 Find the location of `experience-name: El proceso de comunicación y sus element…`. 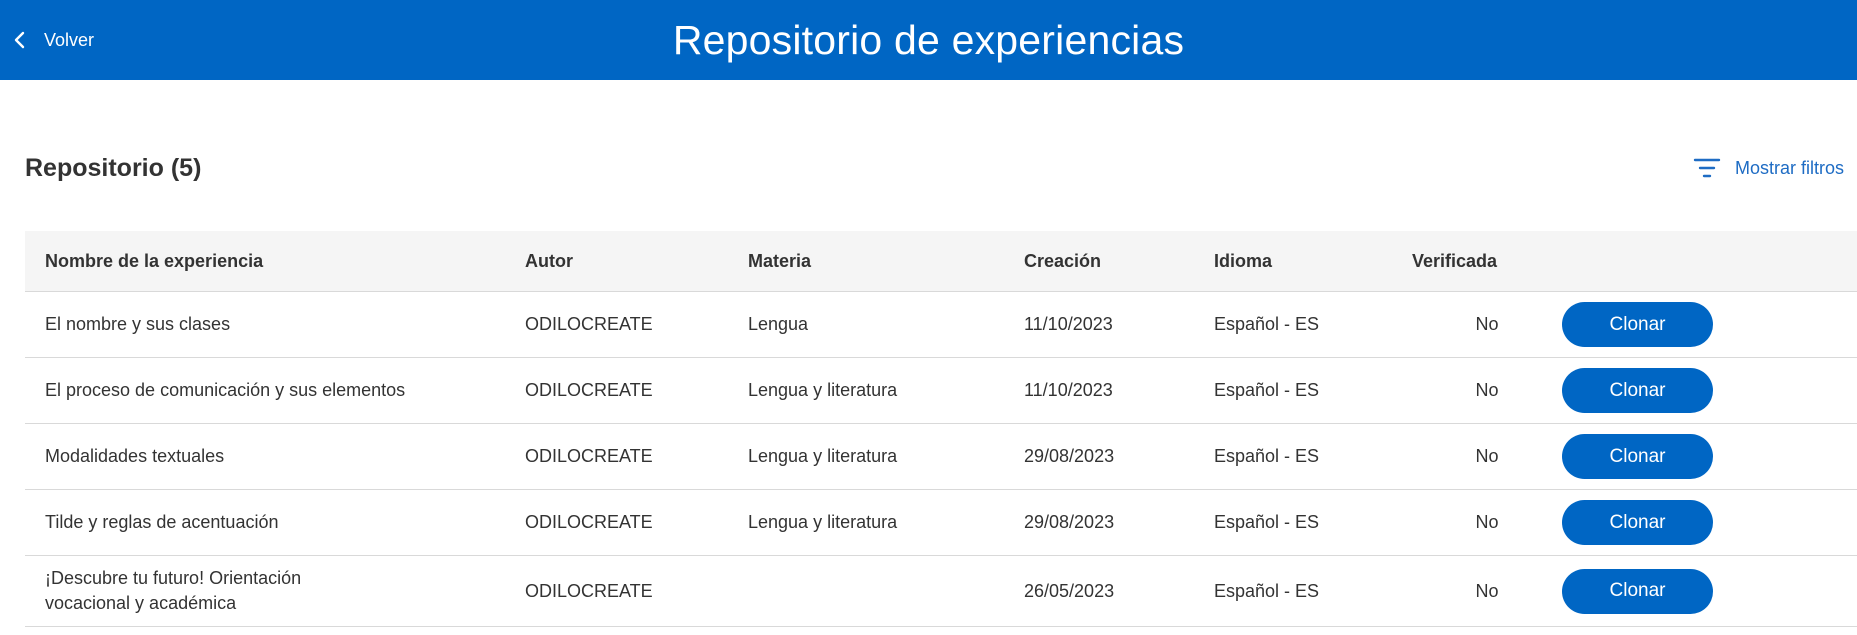

experience-name: El proceso de comunicación y sus element… is located at coordinates (275, 390).